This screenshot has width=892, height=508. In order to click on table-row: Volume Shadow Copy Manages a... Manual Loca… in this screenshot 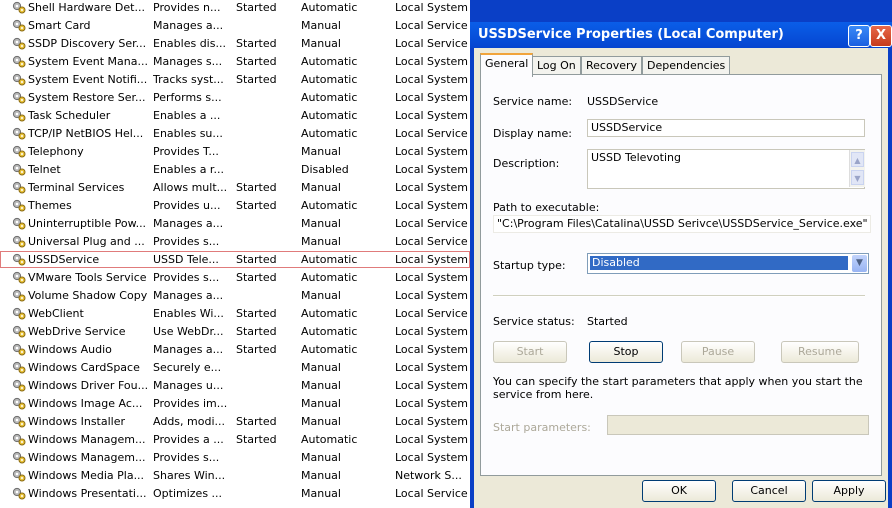, I will do `click(235, 295)`.